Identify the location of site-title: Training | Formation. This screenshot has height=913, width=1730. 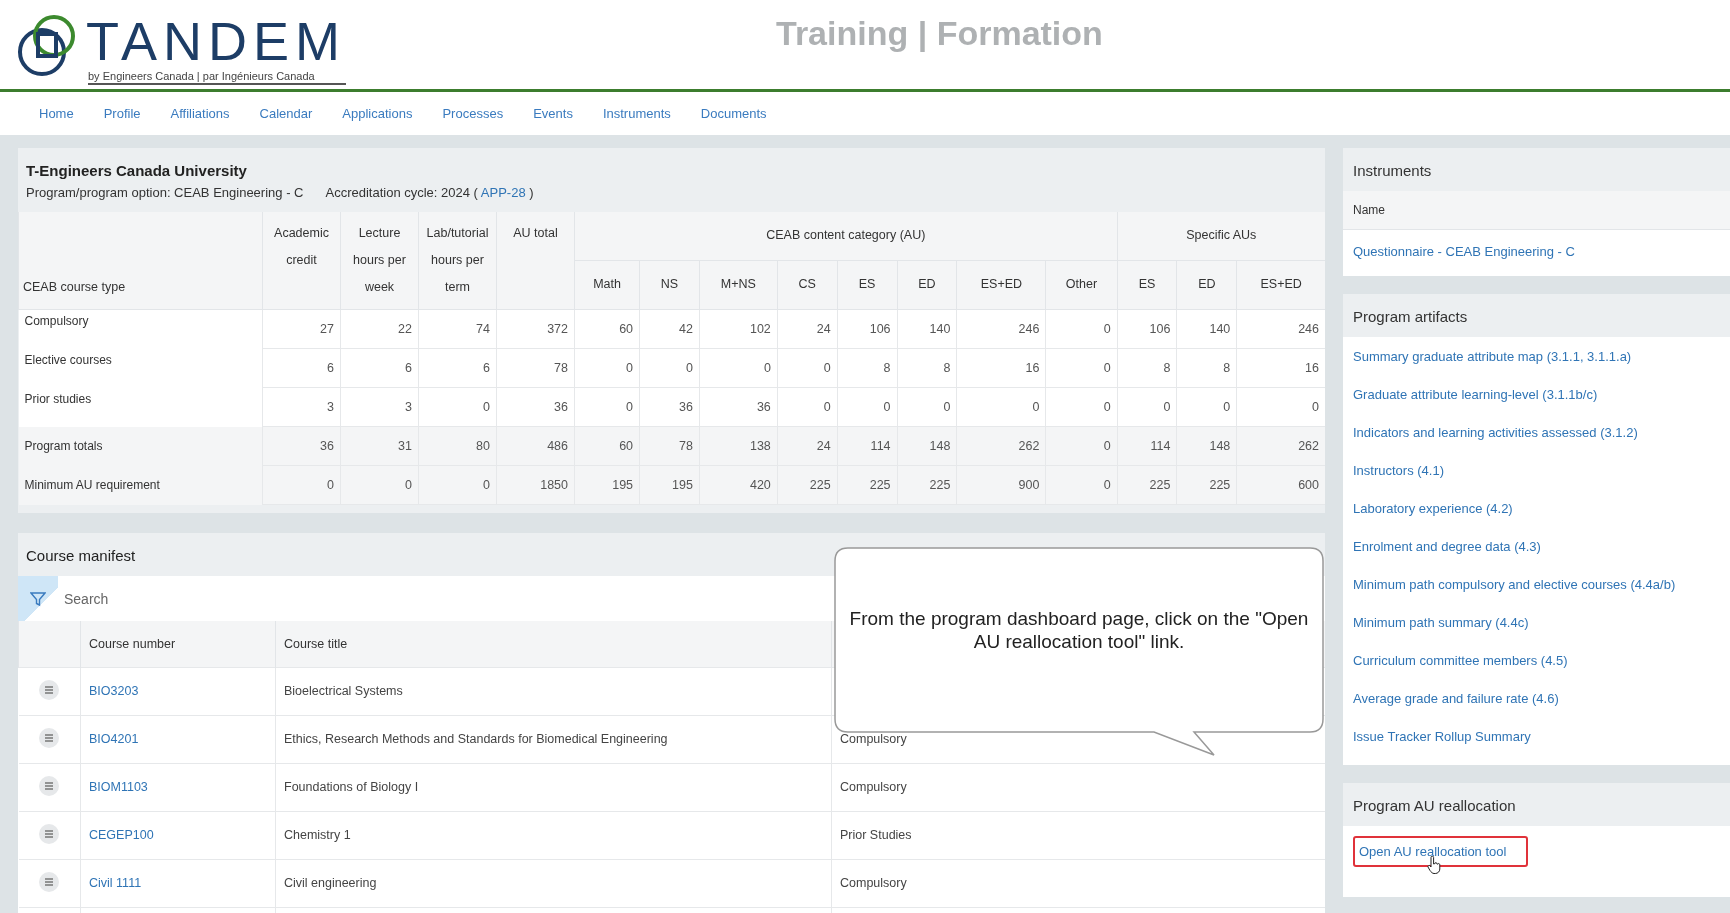
(939, 33).